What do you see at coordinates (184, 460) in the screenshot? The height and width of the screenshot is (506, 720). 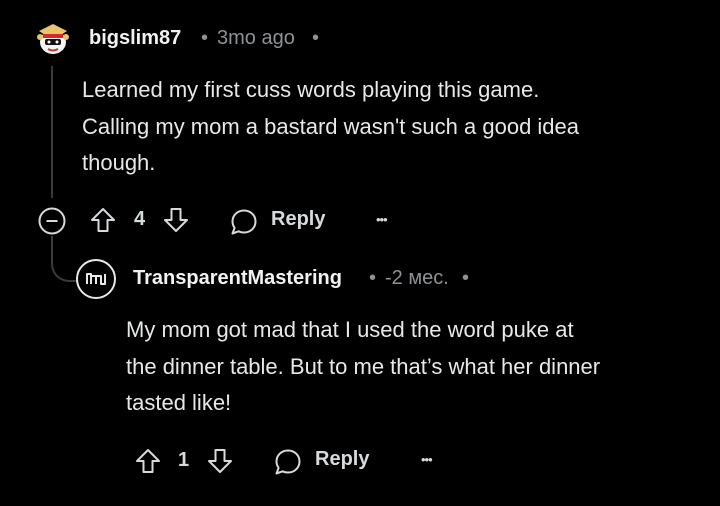 I see `vote-count: 1` at bounding box center [184, 460].